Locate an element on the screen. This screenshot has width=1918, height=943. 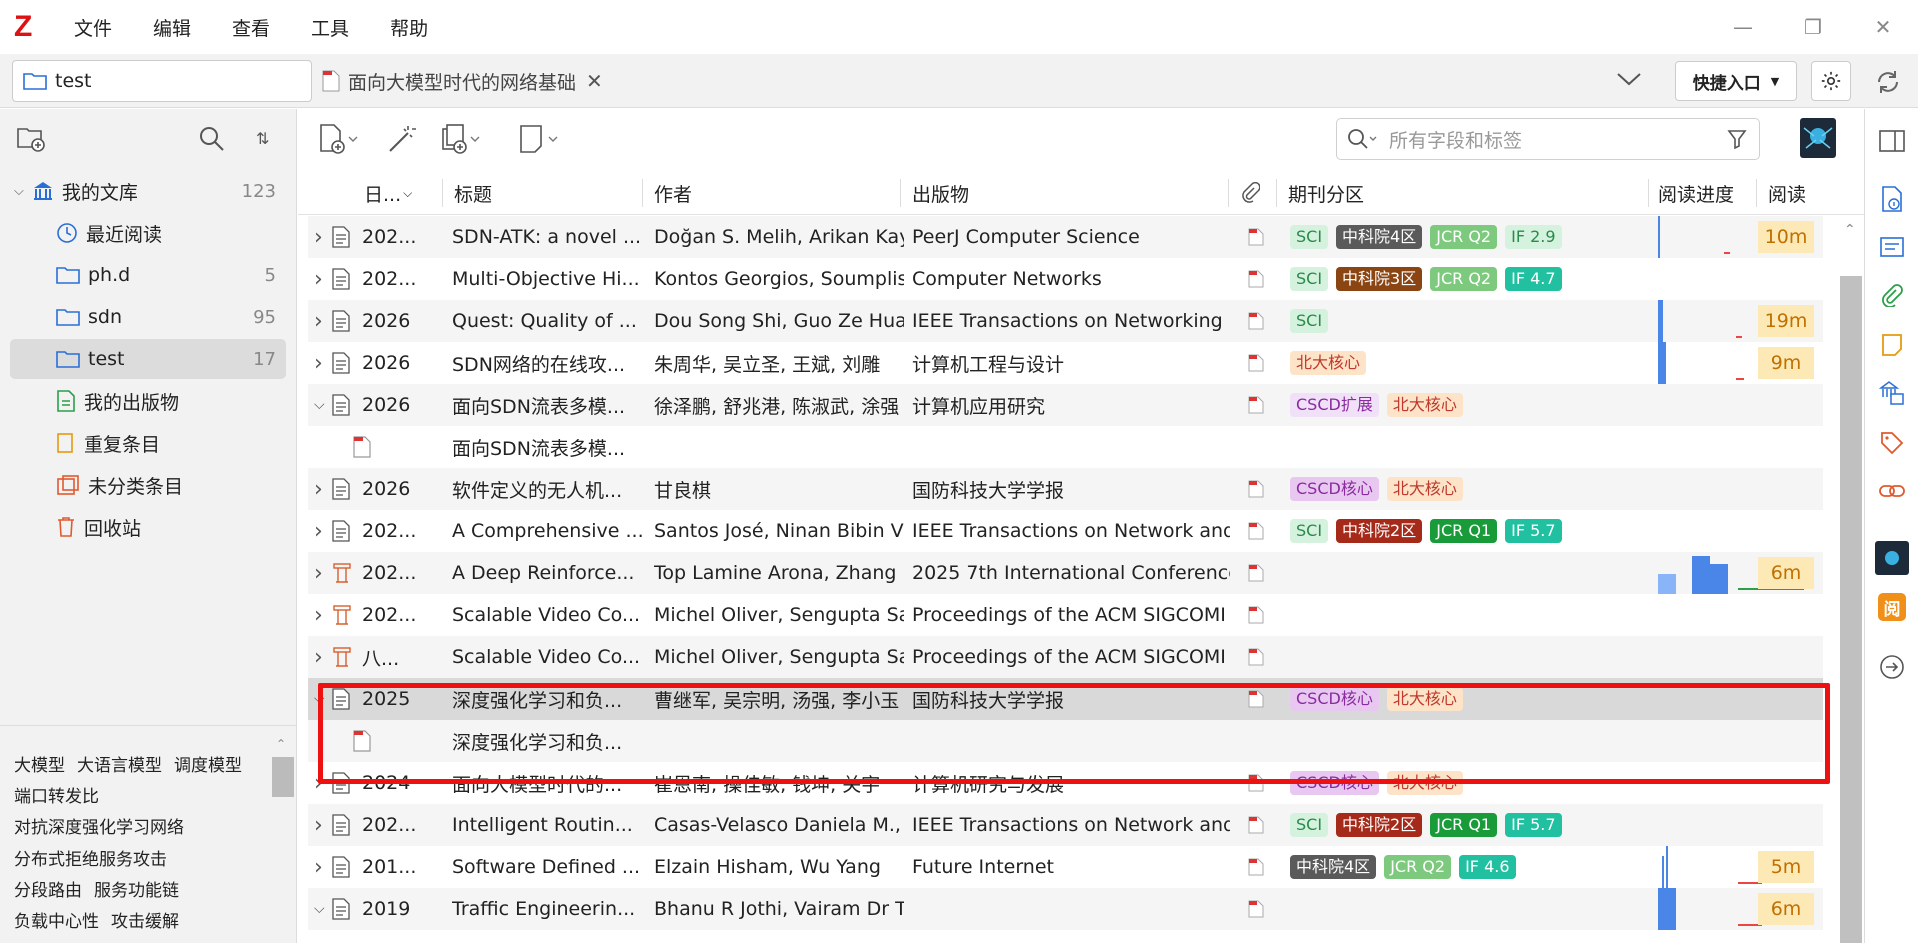
tree-trash: 回收站 is located at coordinates (148, 527).